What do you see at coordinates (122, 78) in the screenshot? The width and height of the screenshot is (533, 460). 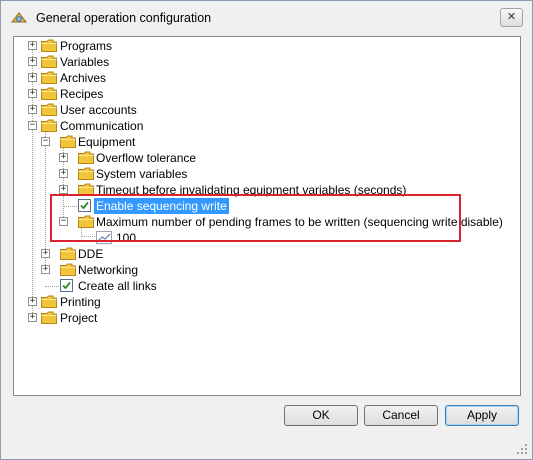 I see `tree-node-archives: + Archives` at bounding box center [122, 78].